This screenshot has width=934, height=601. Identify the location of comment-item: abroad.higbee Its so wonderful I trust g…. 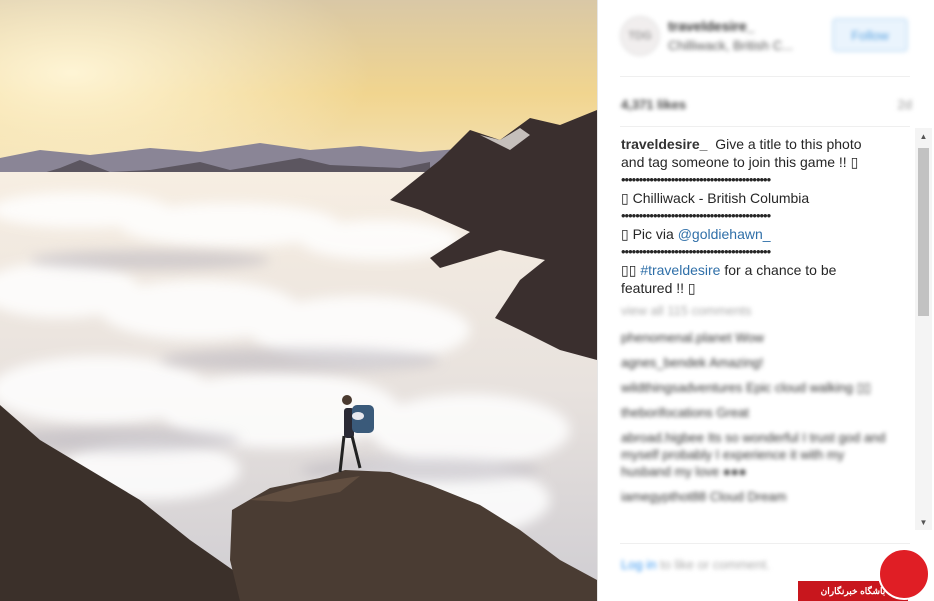
(753, 454).